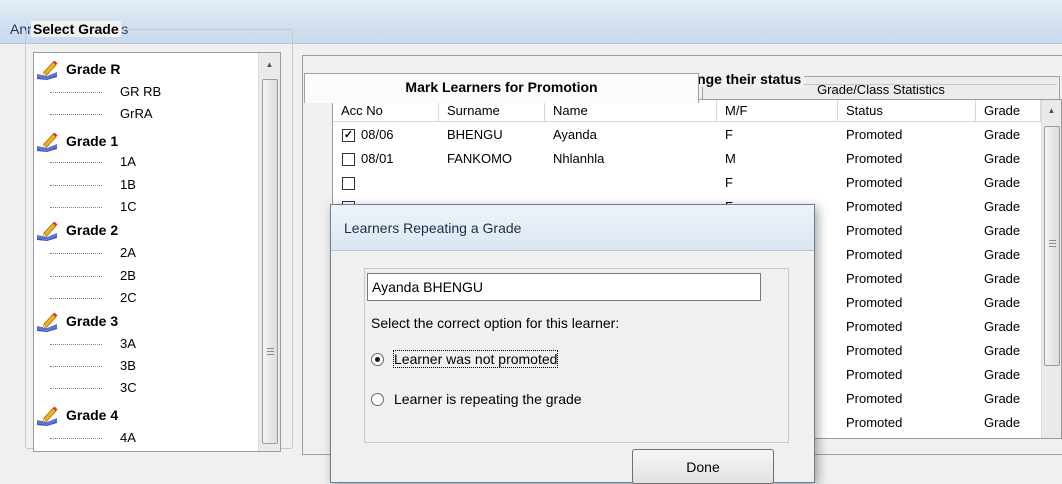 This screenshot has width=1062, height=484. I want to click on table-row: ✓ 08/06 BHENGU Ayanda F Promoted Grade, so click(687, 135).